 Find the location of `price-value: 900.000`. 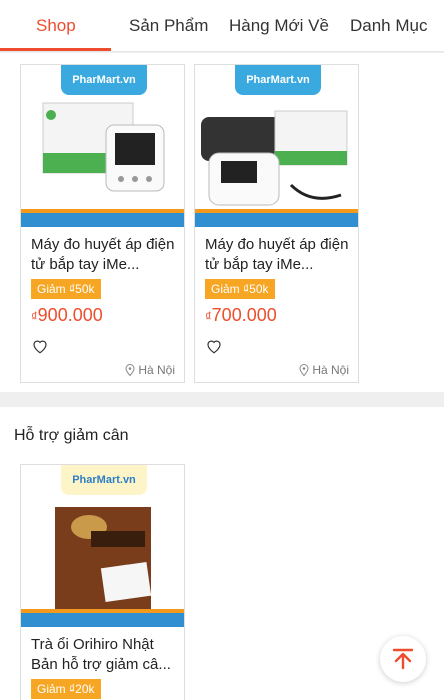

price-value: 900.000 is located at coordinates (70, 315).